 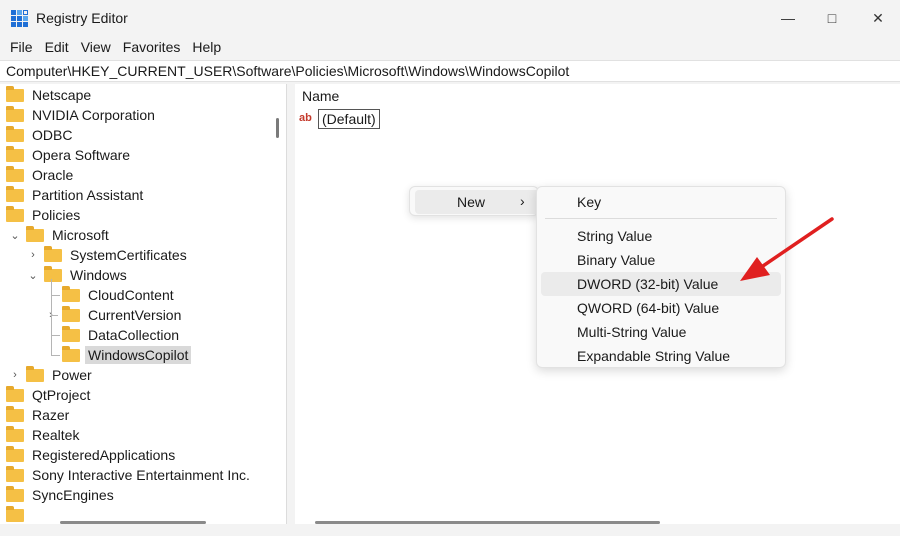 I want to click on close-button: ✕, so click(x=878, y=18).